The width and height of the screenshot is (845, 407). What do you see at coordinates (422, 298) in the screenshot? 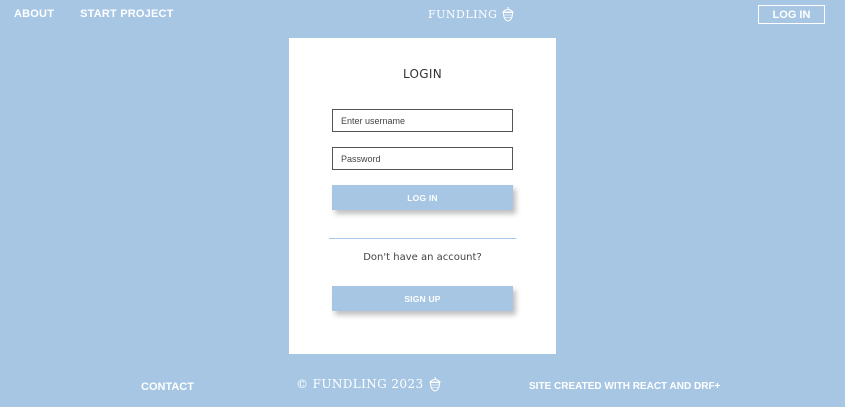
I see `signup-button: SIGN UP` at bounding box center [422, 298].